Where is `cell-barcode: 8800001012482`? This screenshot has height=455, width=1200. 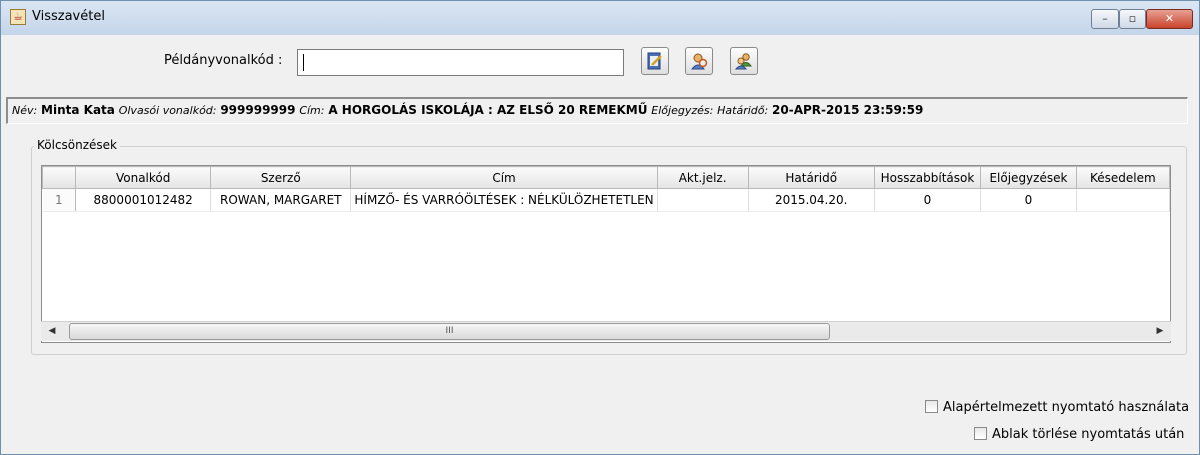 cell-barcode: 8800001012482 is located at coordinates (143, 200).